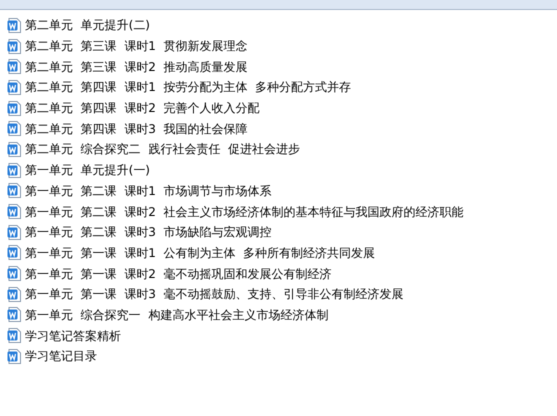 This screenshot has height=416, width=557. What do you see at coordinates (136, 67) in the screenshot?
I see `file-name: 第二单元 第三课 课时2 推动高质量发展` at bounding box center [136, 67].